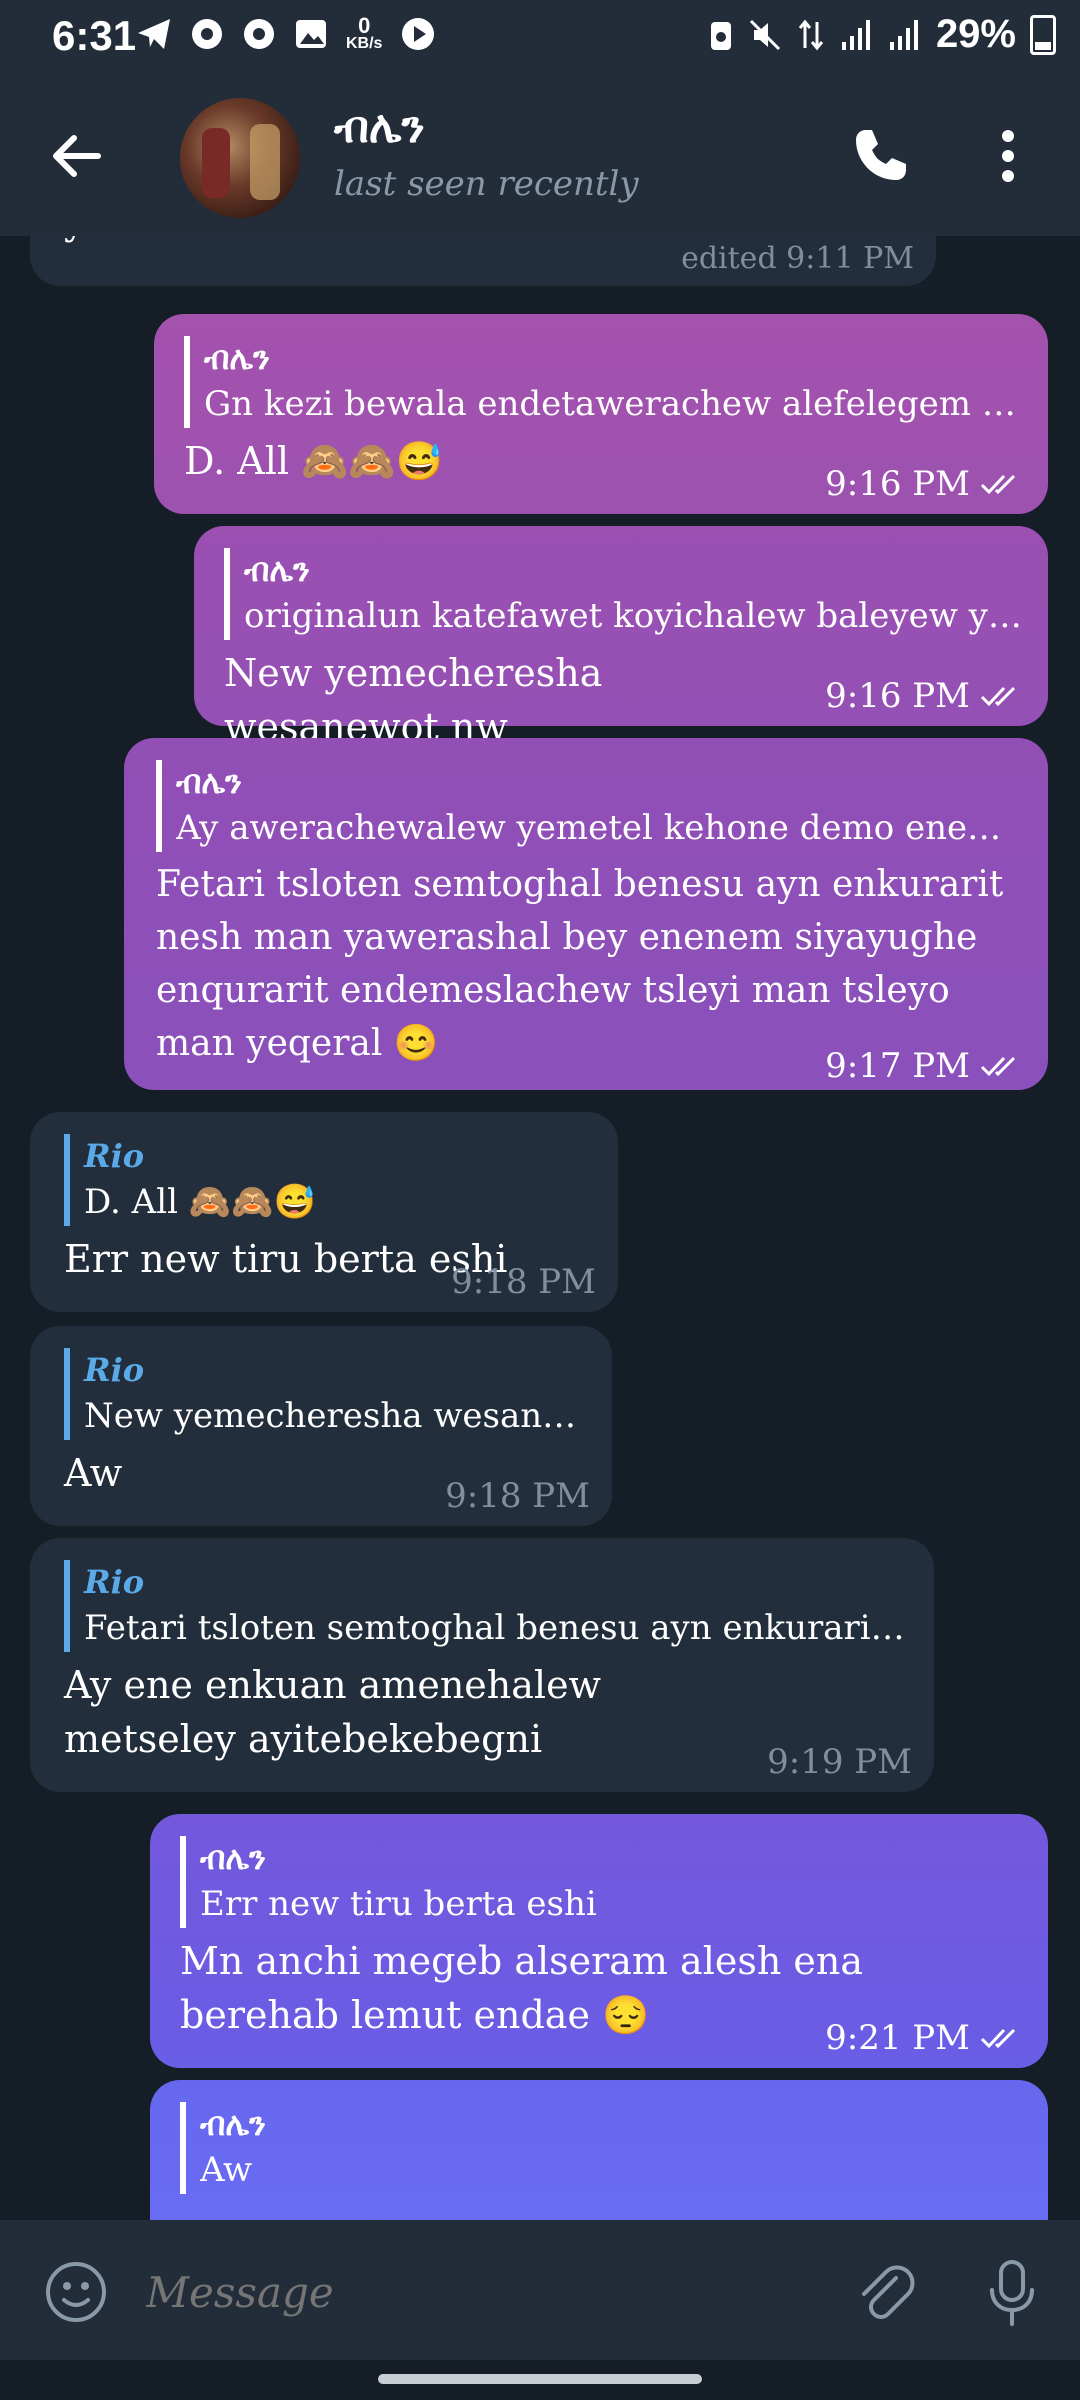 This screenshot has width=1080, height=2400. I want to click on status-time: 6:31, so click(94, 35).